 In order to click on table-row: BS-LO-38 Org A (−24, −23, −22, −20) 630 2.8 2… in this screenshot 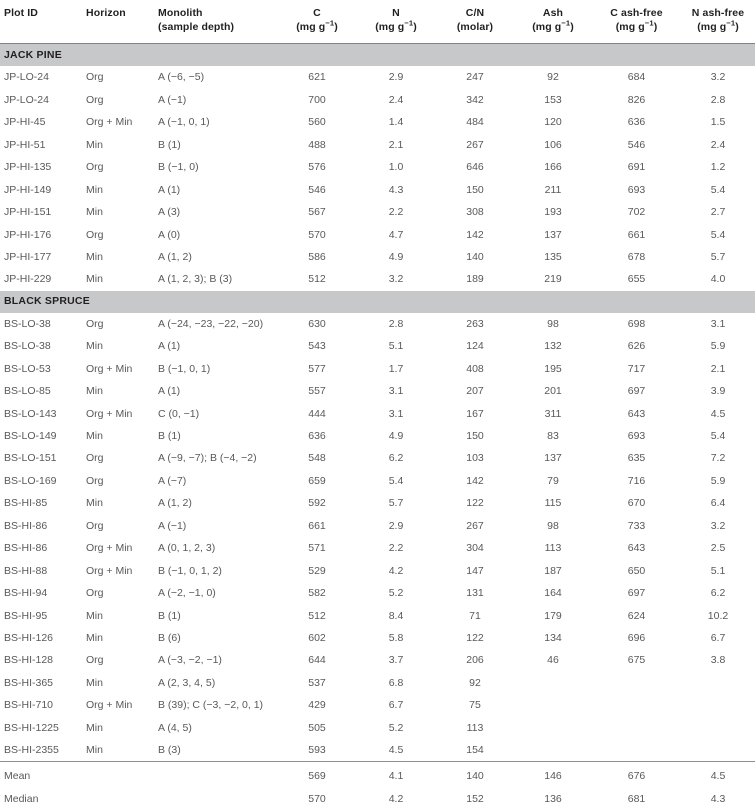, I will do `click(377, 324)`.